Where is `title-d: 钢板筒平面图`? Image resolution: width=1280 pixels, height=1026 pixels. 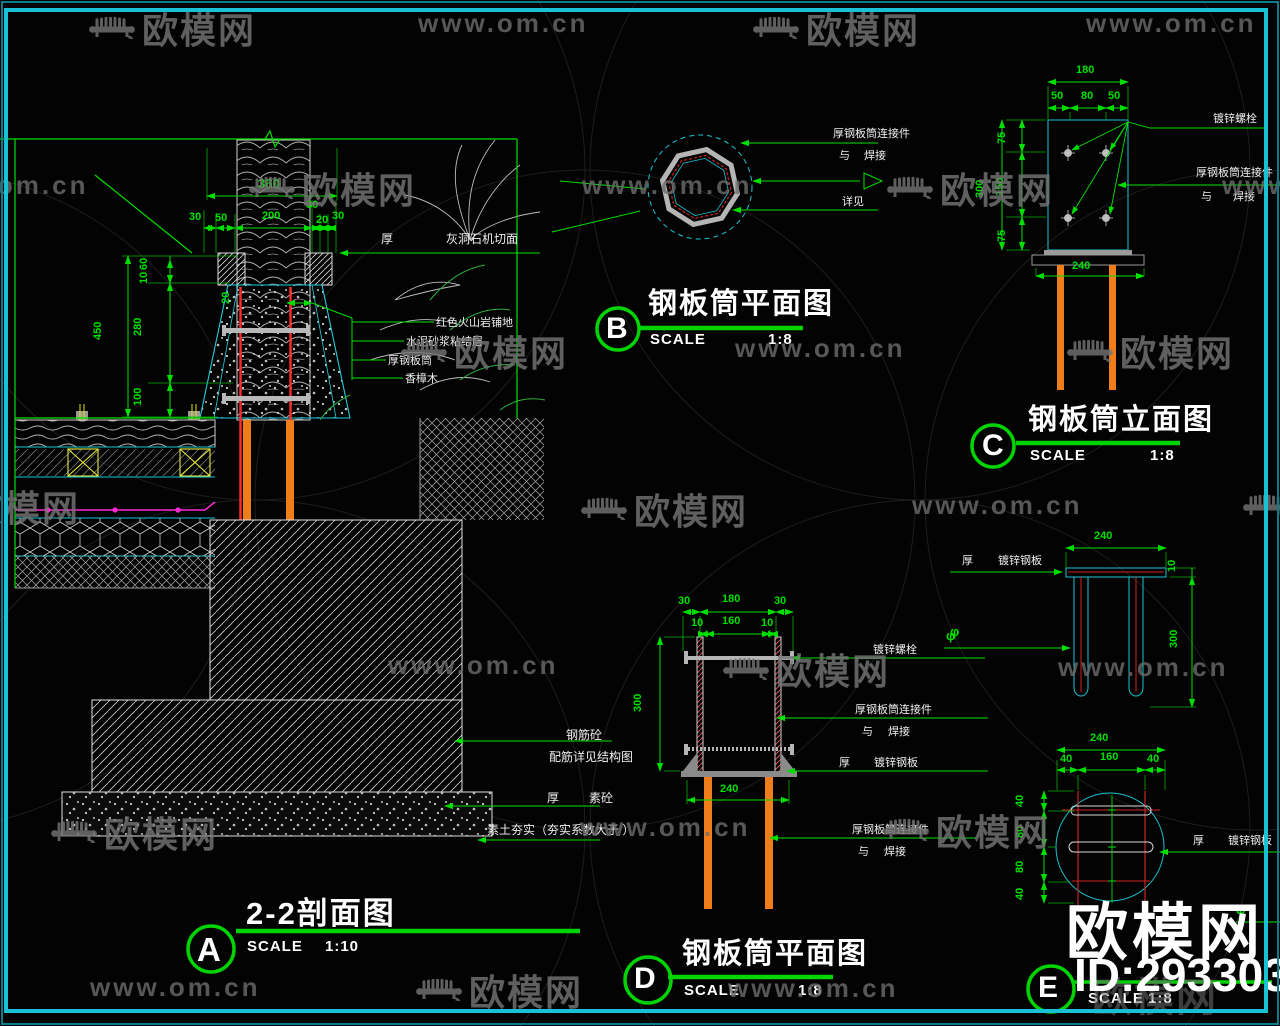
title-d: 钢板筒平面图 is located at coordinates (775, 954).